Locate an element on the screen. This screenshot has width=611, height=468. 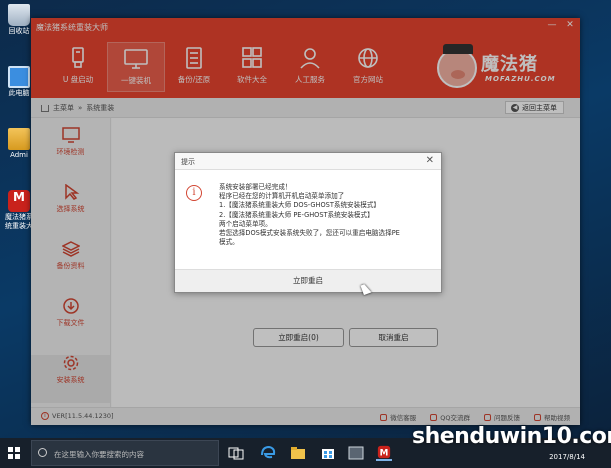
info-icon: i is located at coordinates (194, 193).